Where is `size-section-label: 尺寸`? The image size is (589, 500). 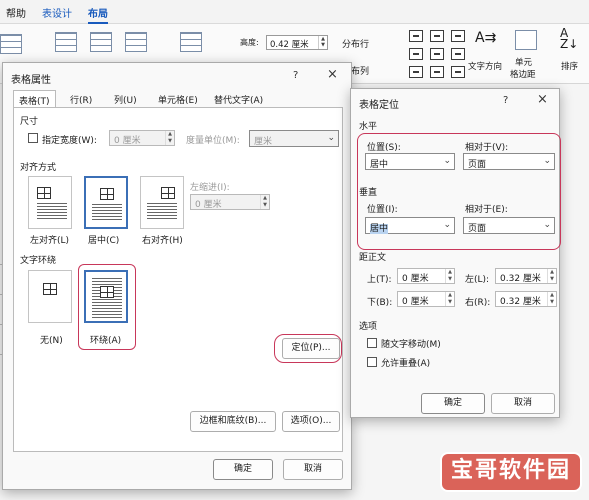
size-section-label: 尺寸 is located at coordinates (29, 122).